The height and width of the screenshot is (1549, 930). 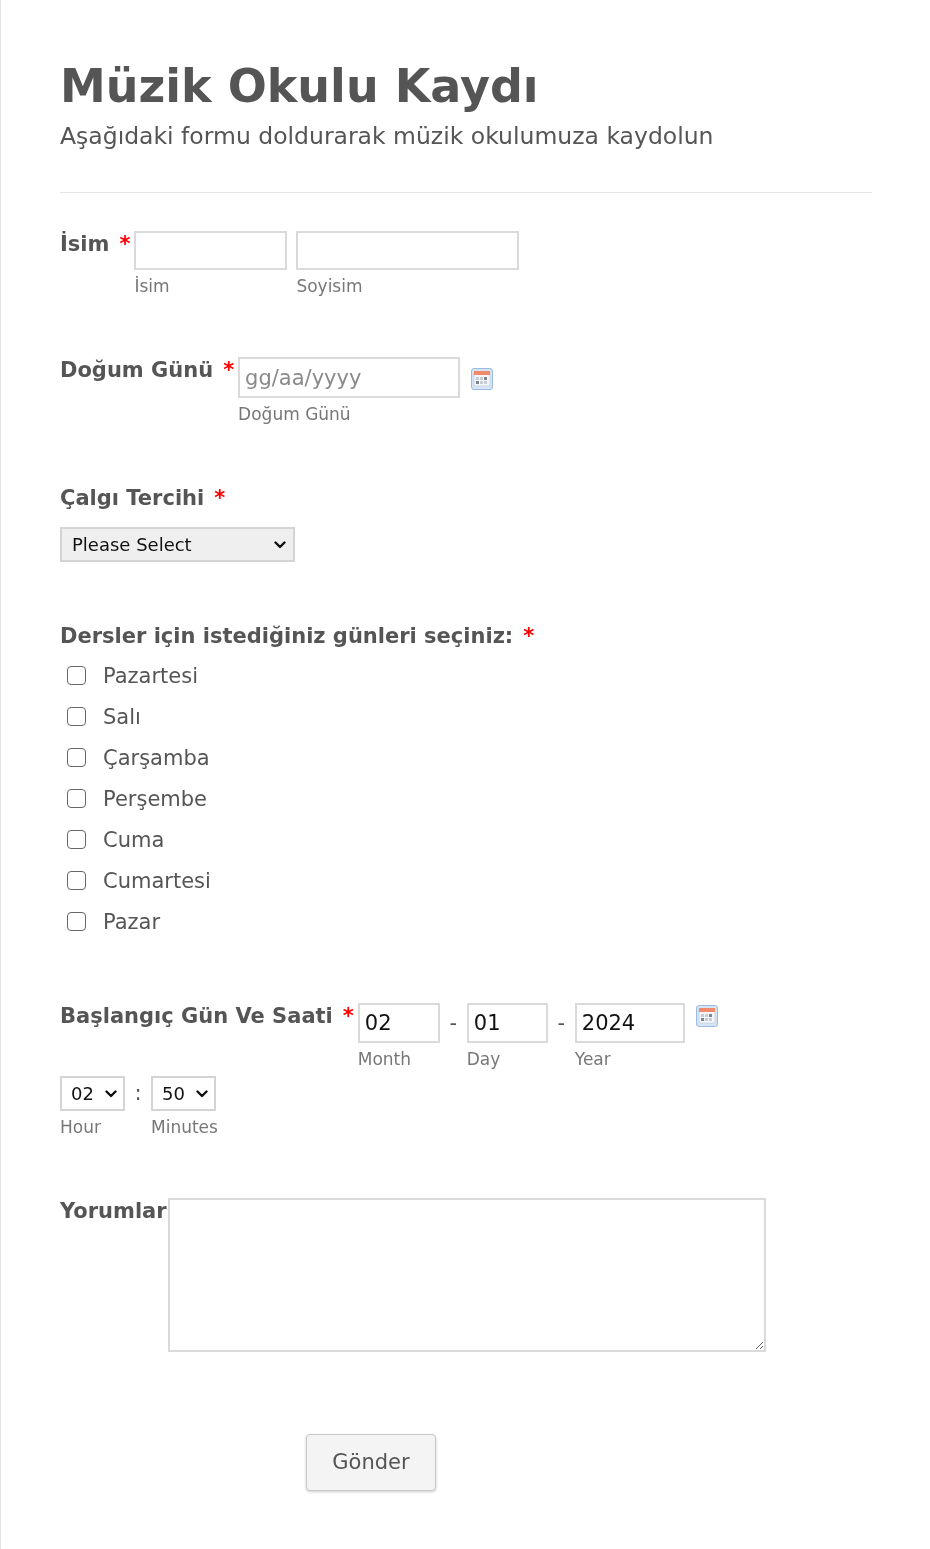 What do you see at coordinates (330, 286) in the screenshot?
I see `field-caption: Soyisim` at bounding box center [330, 286].